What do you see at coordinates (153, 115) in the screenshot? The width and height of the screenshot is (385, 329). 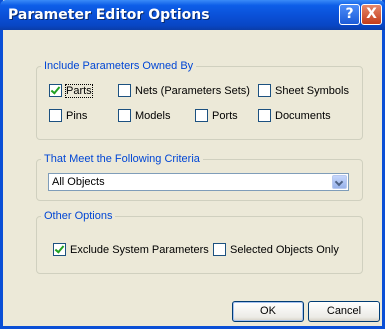 I see `models-label: Models` at bounding box center [153, 115].